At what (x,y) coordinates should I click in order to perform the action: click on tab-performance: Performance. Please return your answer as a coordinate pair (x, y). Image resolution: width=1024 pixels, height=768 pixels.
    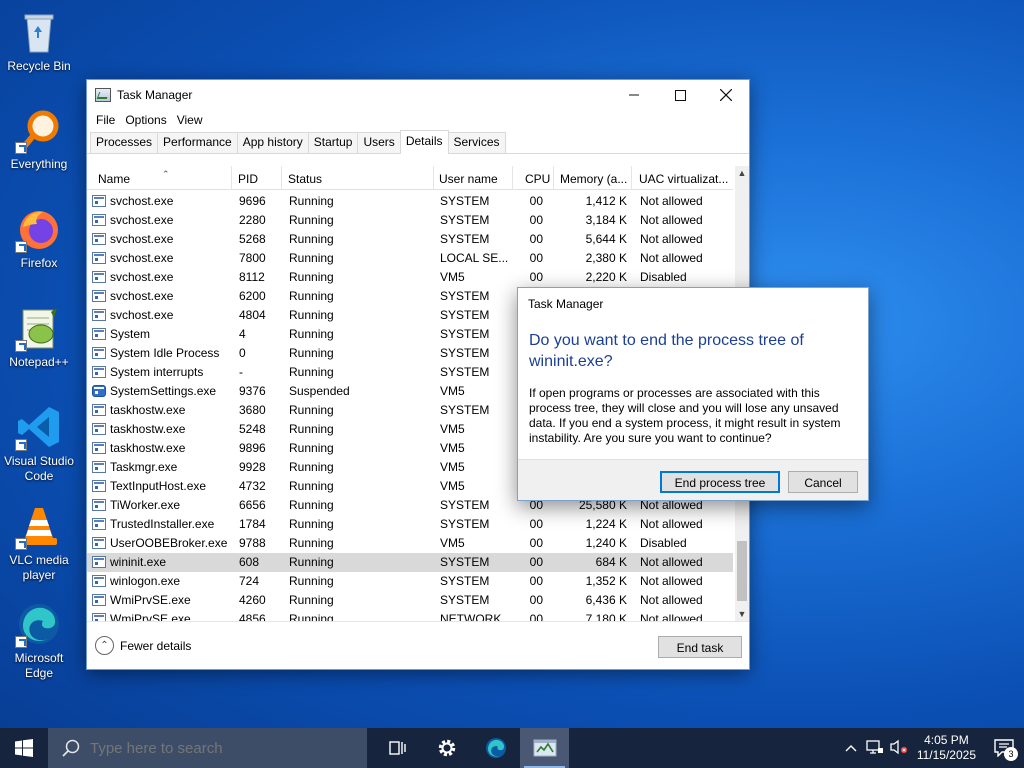
    Looking at the image, I should click on (197, 142).